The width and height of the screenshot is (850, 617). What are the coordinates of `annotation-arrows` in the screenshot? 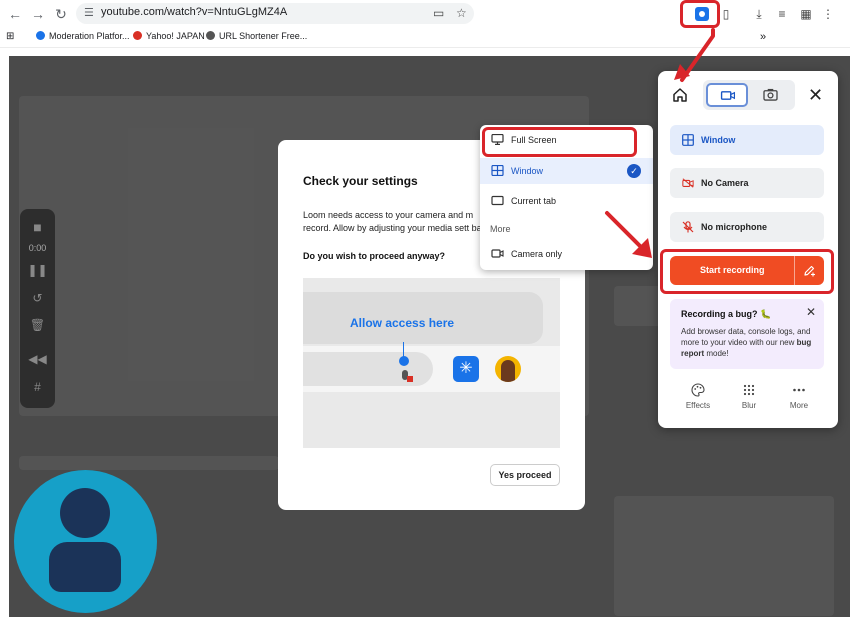 It's located at (660, 143).